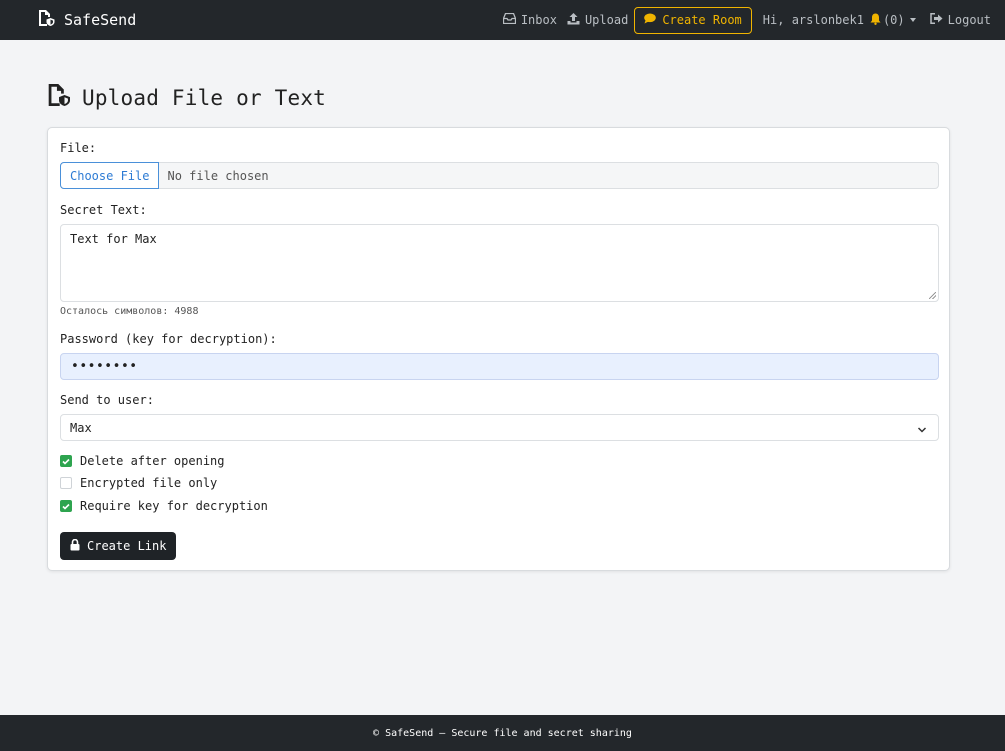 This screenshot has height=751, width=1005. I want to click on require-key-option: Require key for decryption, so click(164, 506).